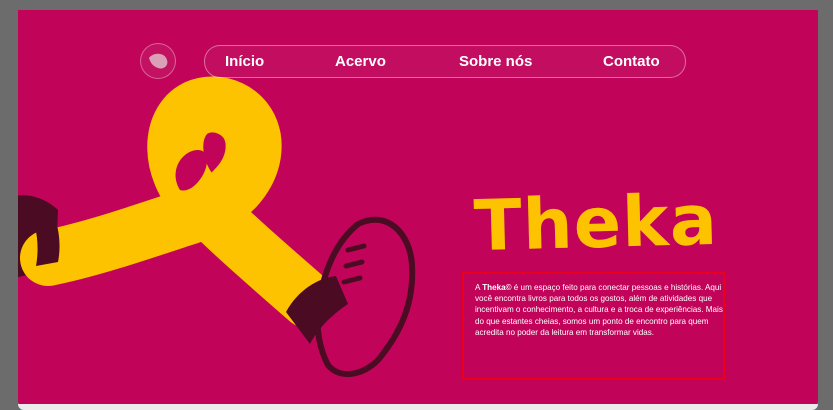 The image size is (833, 410). Describe the element at coordinates (497, 287) in the screenshot. I see `description-brand: Theka©` at that location.